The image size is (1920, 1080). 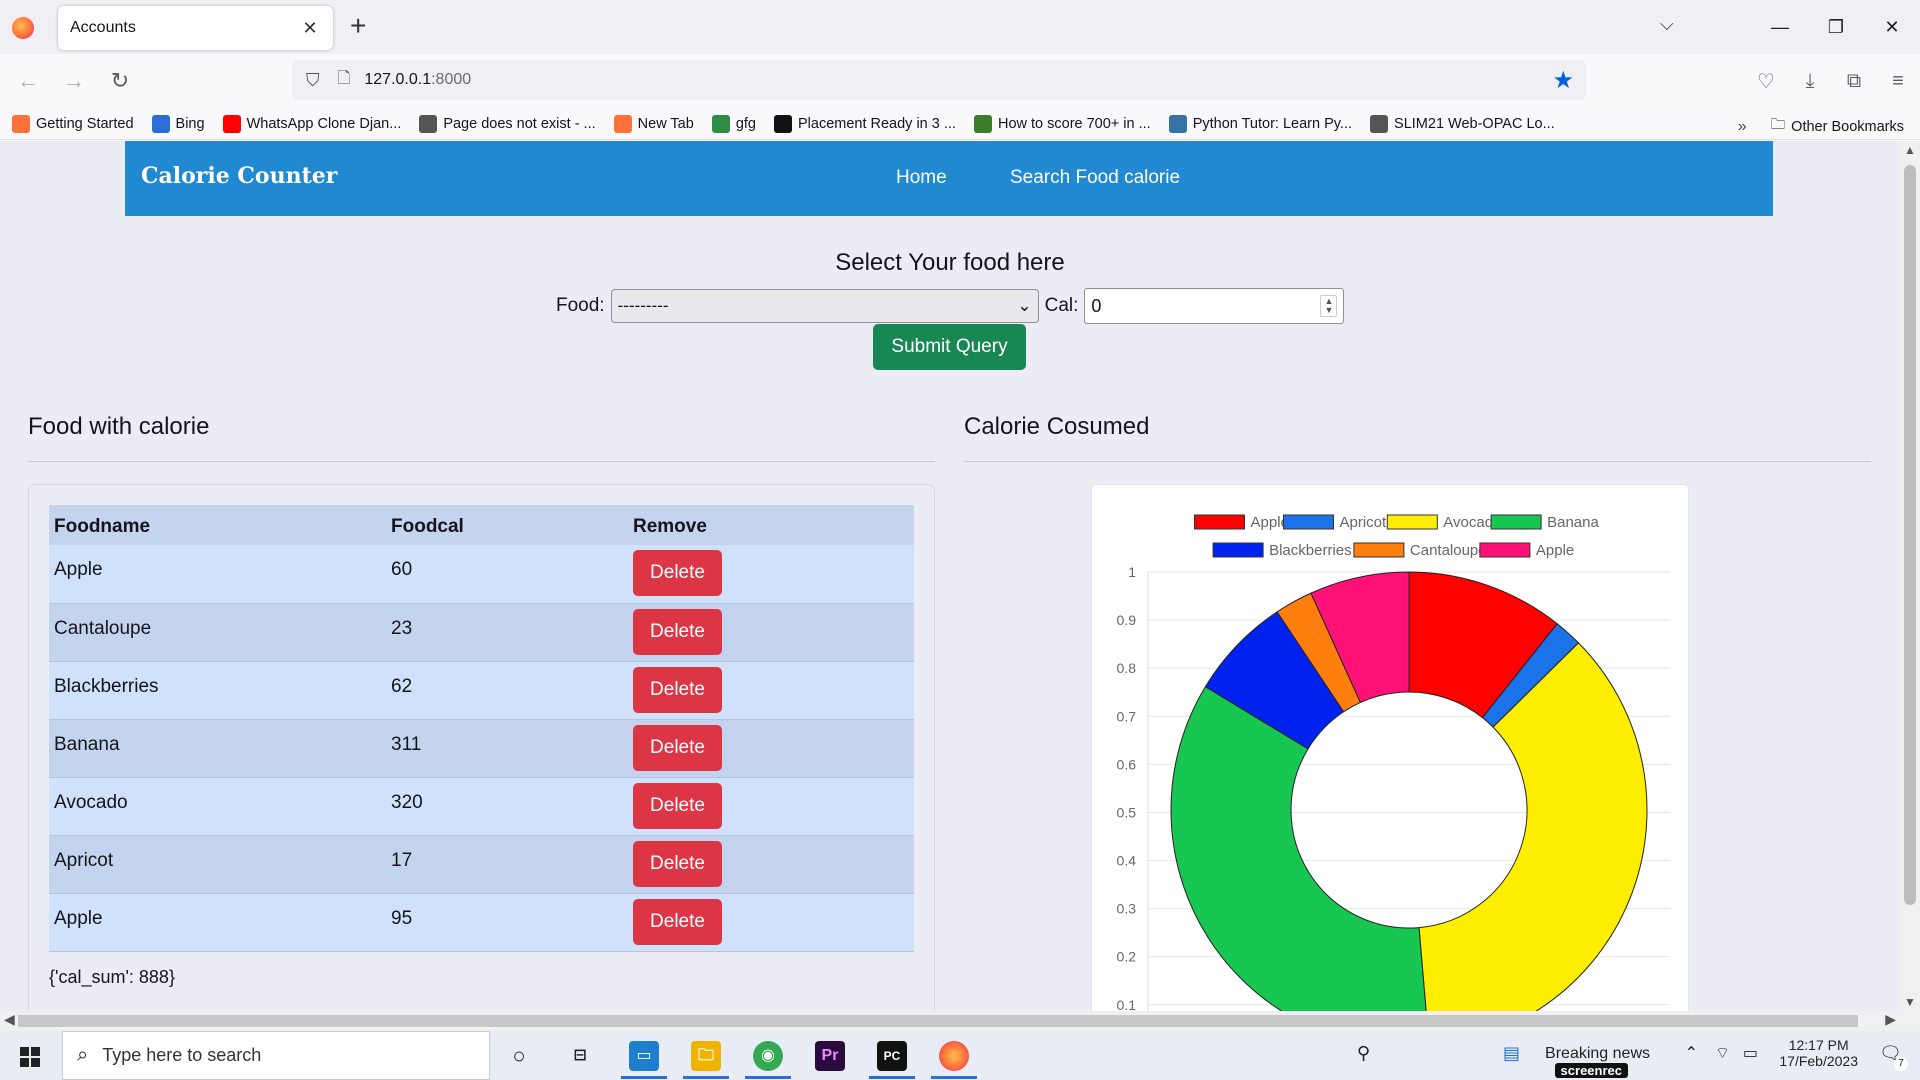 What do you see at coordinates (1691, 1053) in the screenshot?
I see `chevron-up-icon: ⌃` at bounding box center [1691, 1053].